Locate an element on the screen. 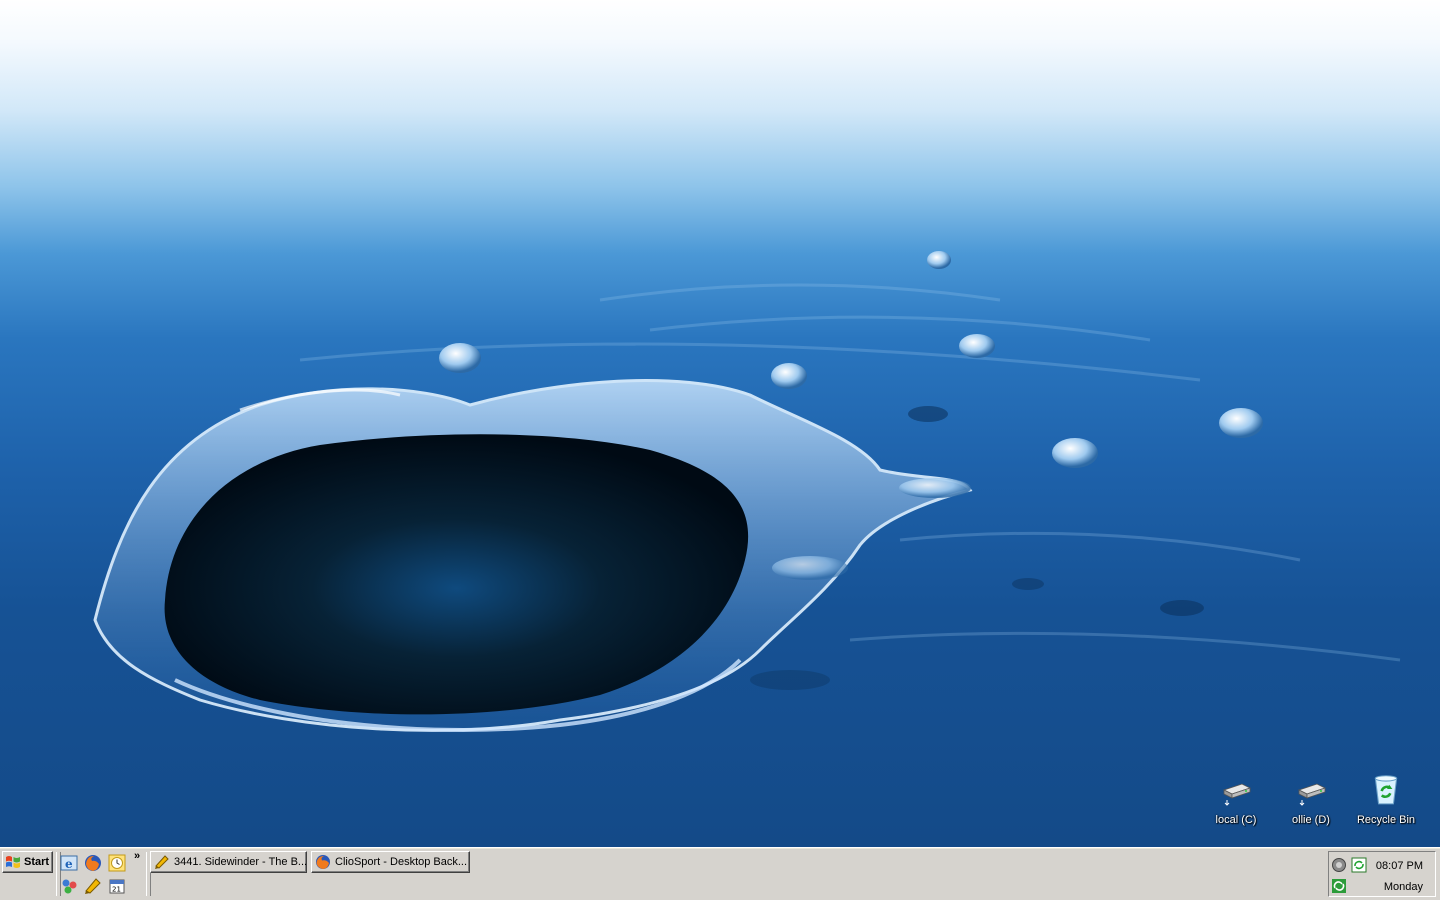  desktop-icon-ollie-d: ollie (D) is located at coordinates (1311, 801).